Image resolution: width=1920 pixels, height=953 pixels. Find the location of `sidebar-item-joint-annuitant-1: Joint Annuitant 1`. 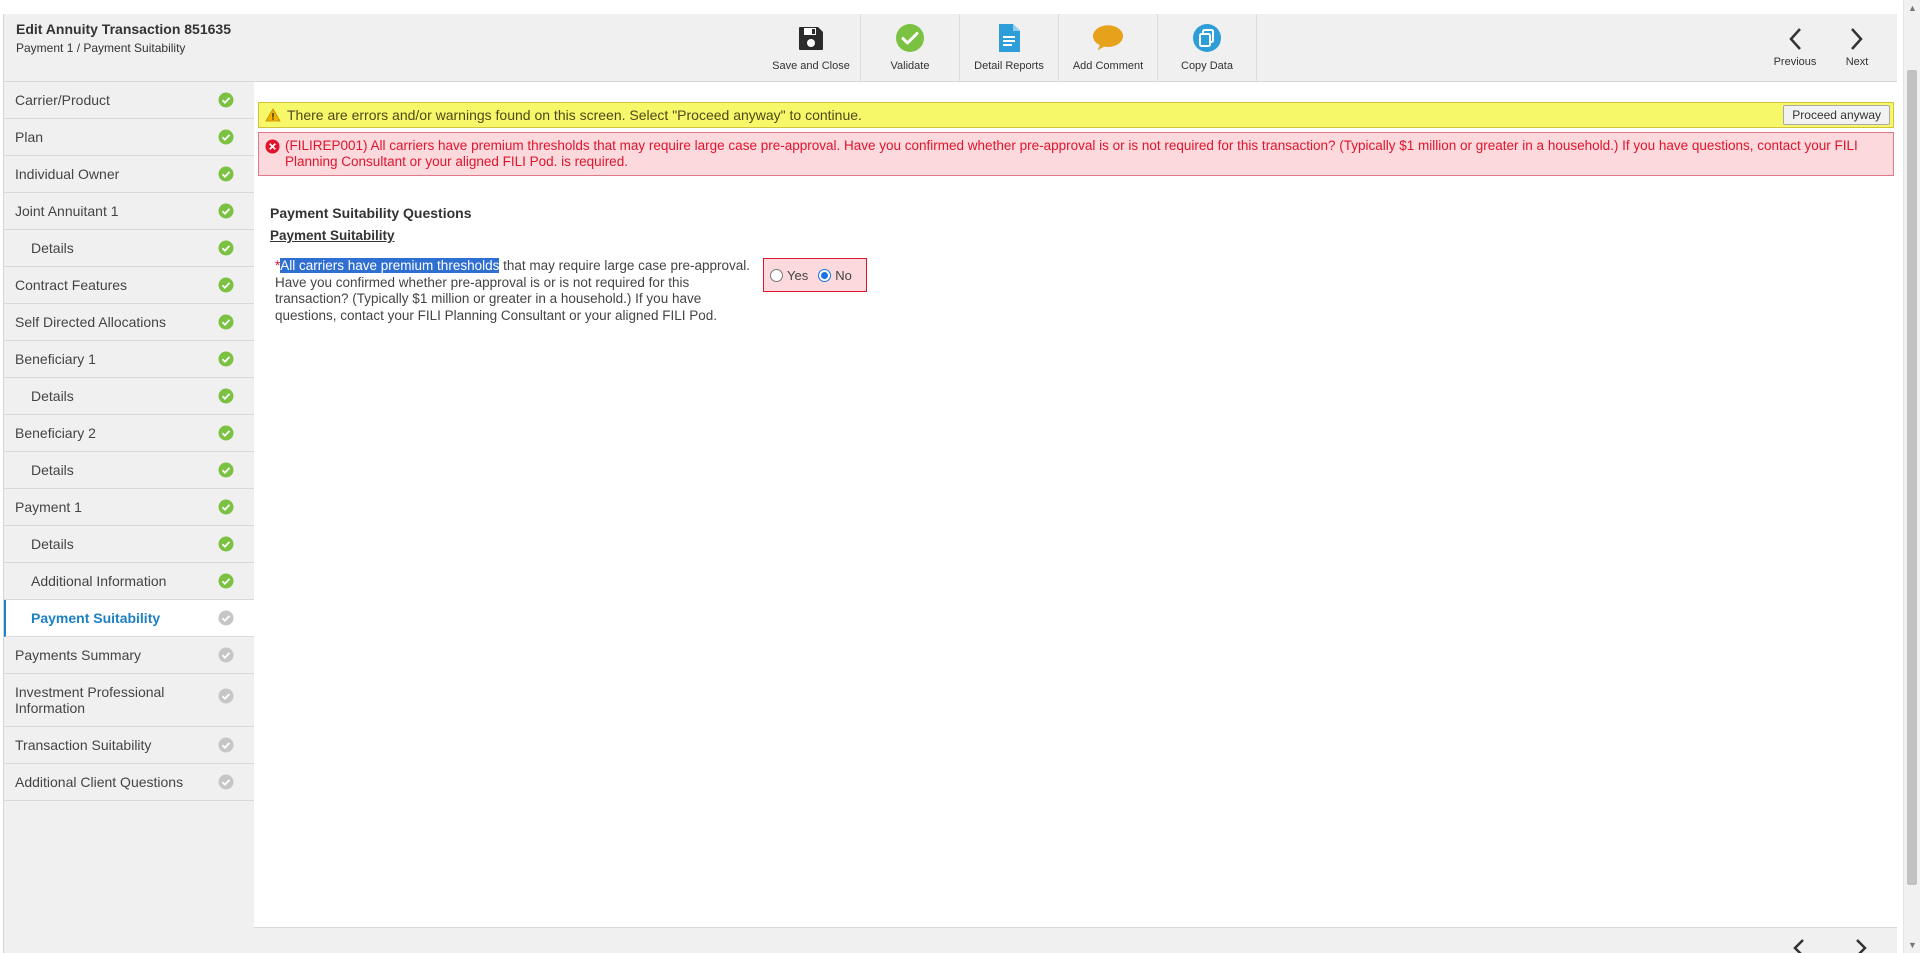

sidebar-item-joint-annuitant-1: Joint Annuitant 1 is located at coordinates (129, 211).